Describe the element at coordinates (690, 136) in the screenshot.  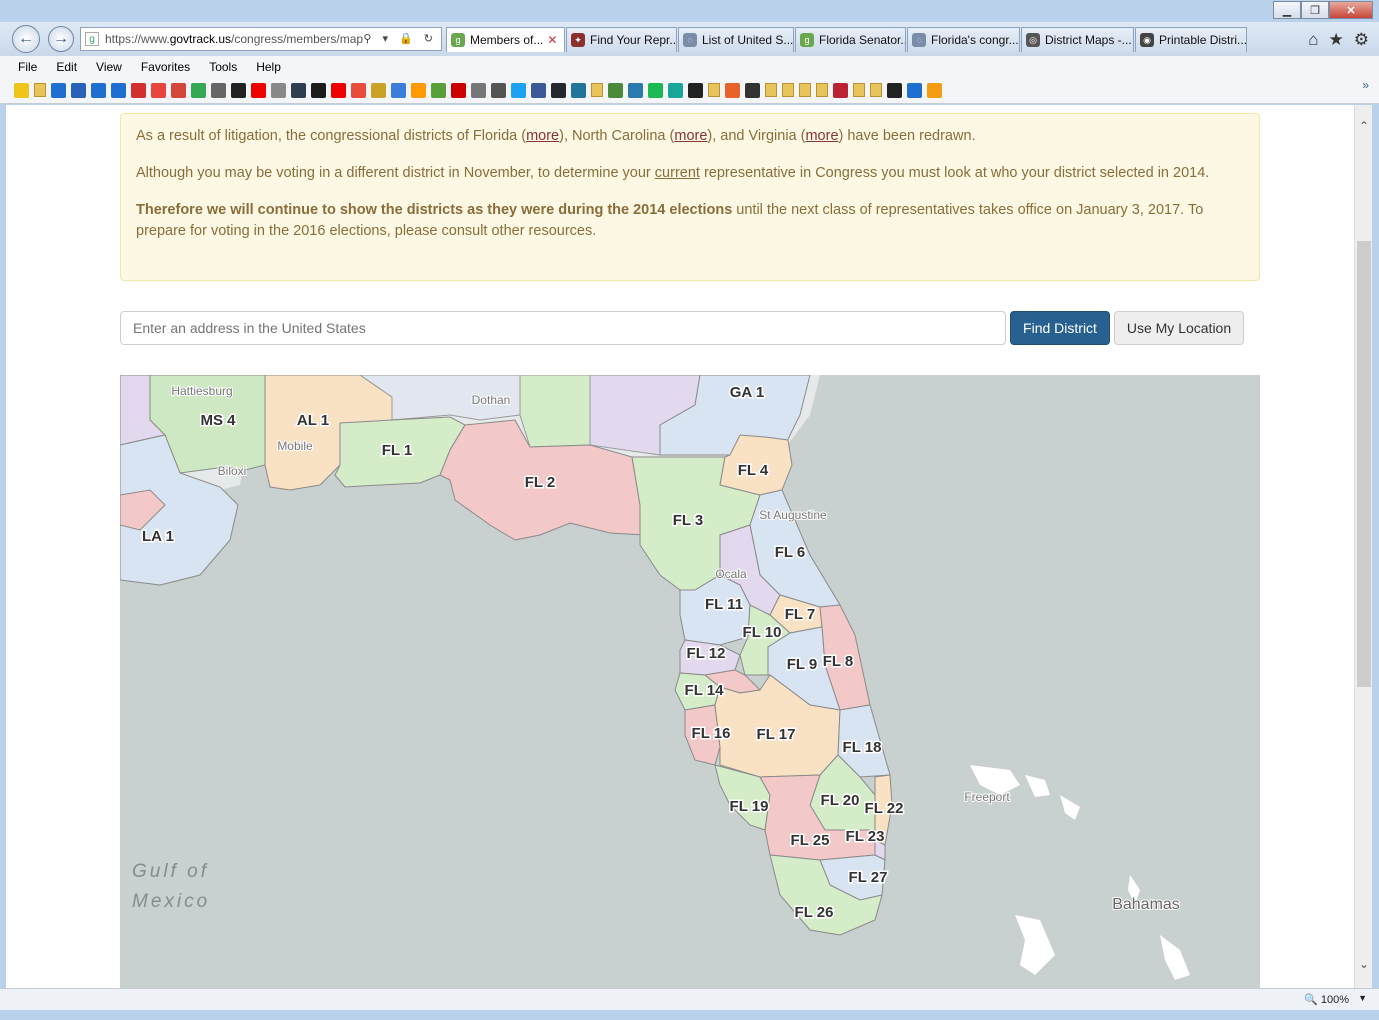
I see `north-carolina-more-link: more` at that location.